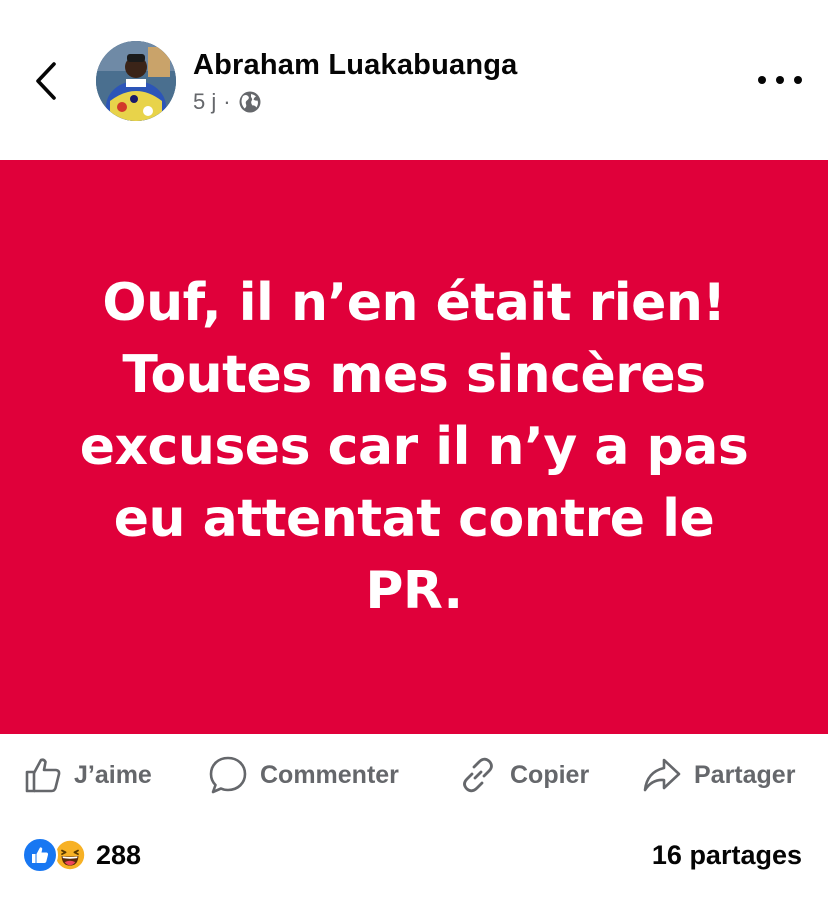  What do you see at coordinates (329, 774) in the screenshot?
I see `comment-label: Commenter` at bounding box center [329, 774].